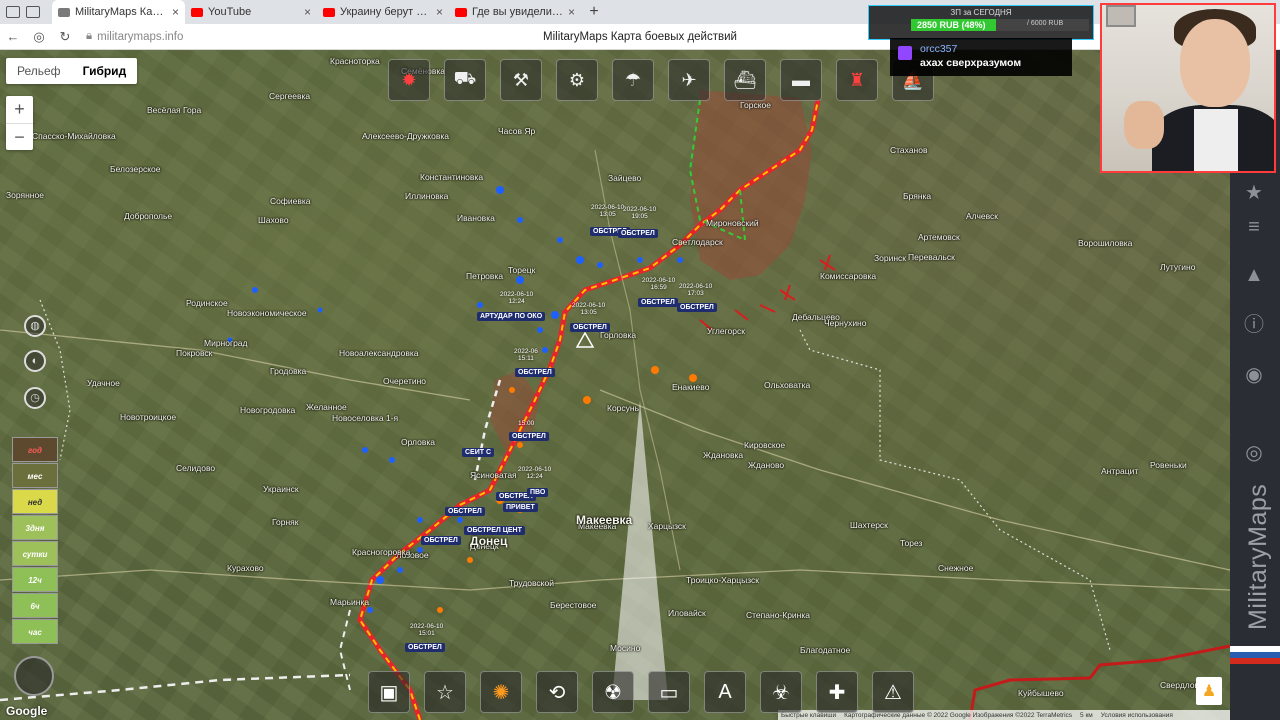 The height and width of the screenshot is (720, 1280). Describe the element at coordinates (725, 692) in the screenshot. I see `airport-icon: A` at that location.